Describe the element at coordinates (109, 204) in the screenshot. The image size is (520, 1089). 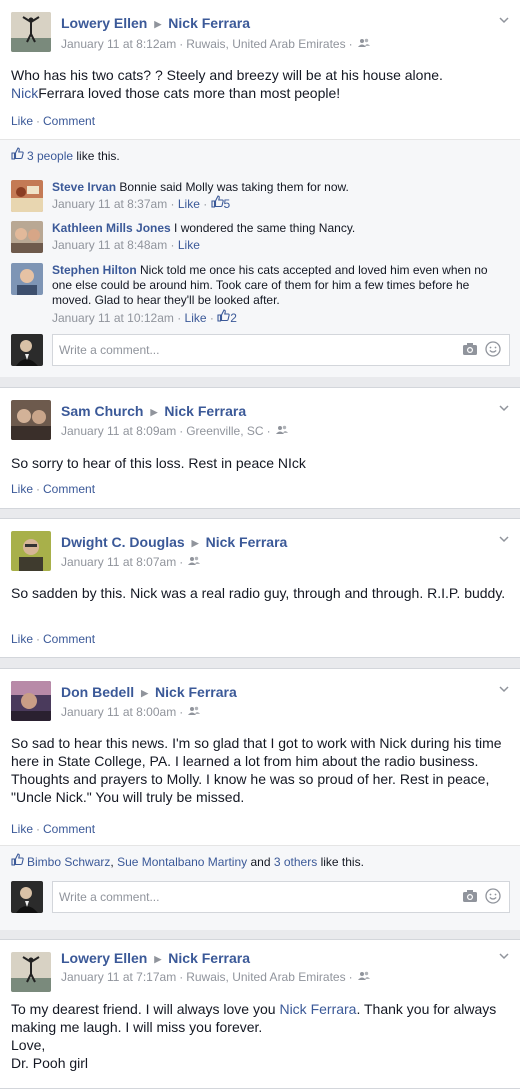
I see `comment-timestamp: January 11 at 8:37am` at that location.